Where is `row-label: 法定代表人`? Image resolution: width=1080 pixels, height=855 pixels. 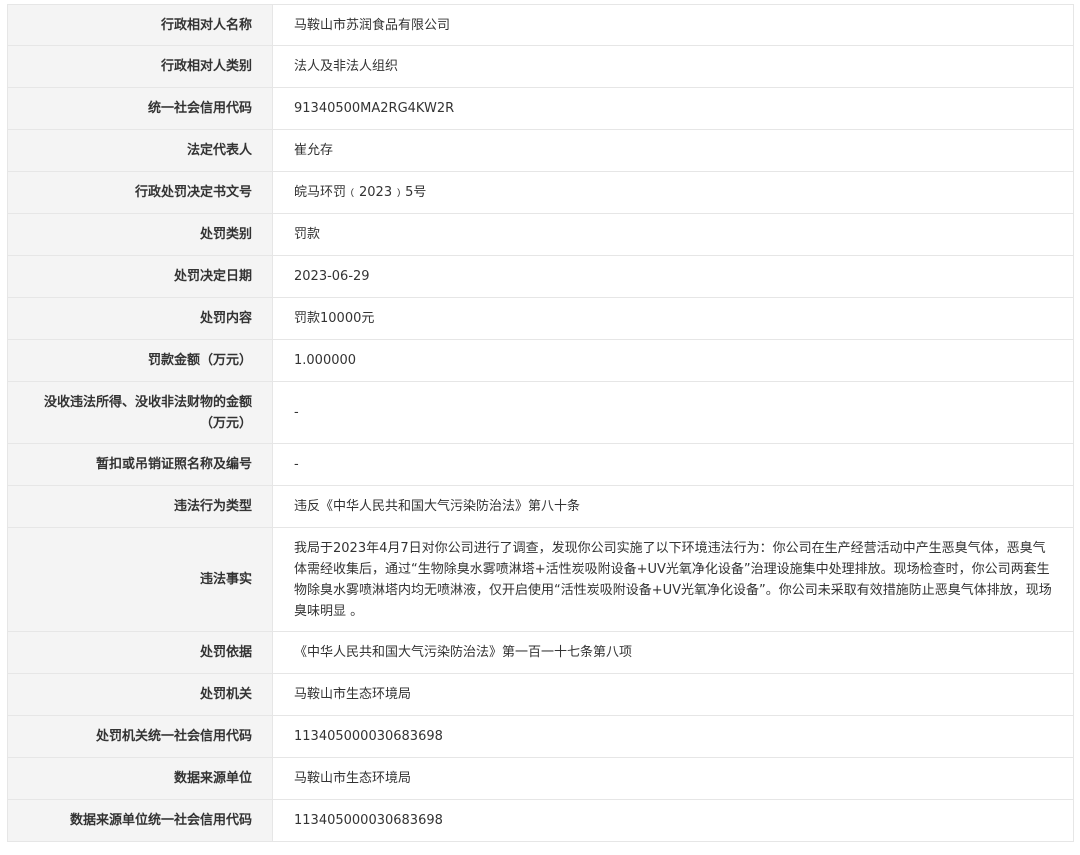
row-label: 法定代表人 is located at coordinates (140, 150).